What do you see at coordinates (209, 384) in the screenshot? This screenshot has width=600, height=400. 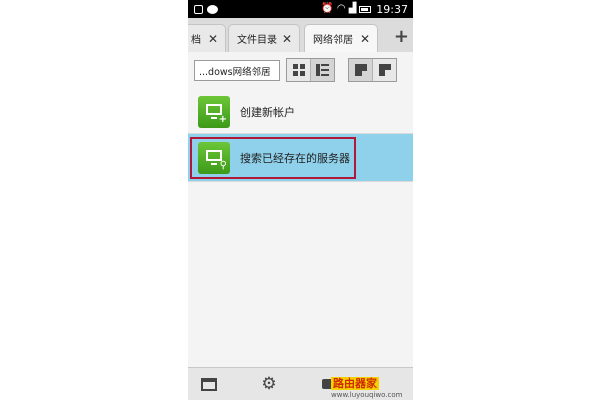 I see `store-icon` at bounding box center [209, 384].